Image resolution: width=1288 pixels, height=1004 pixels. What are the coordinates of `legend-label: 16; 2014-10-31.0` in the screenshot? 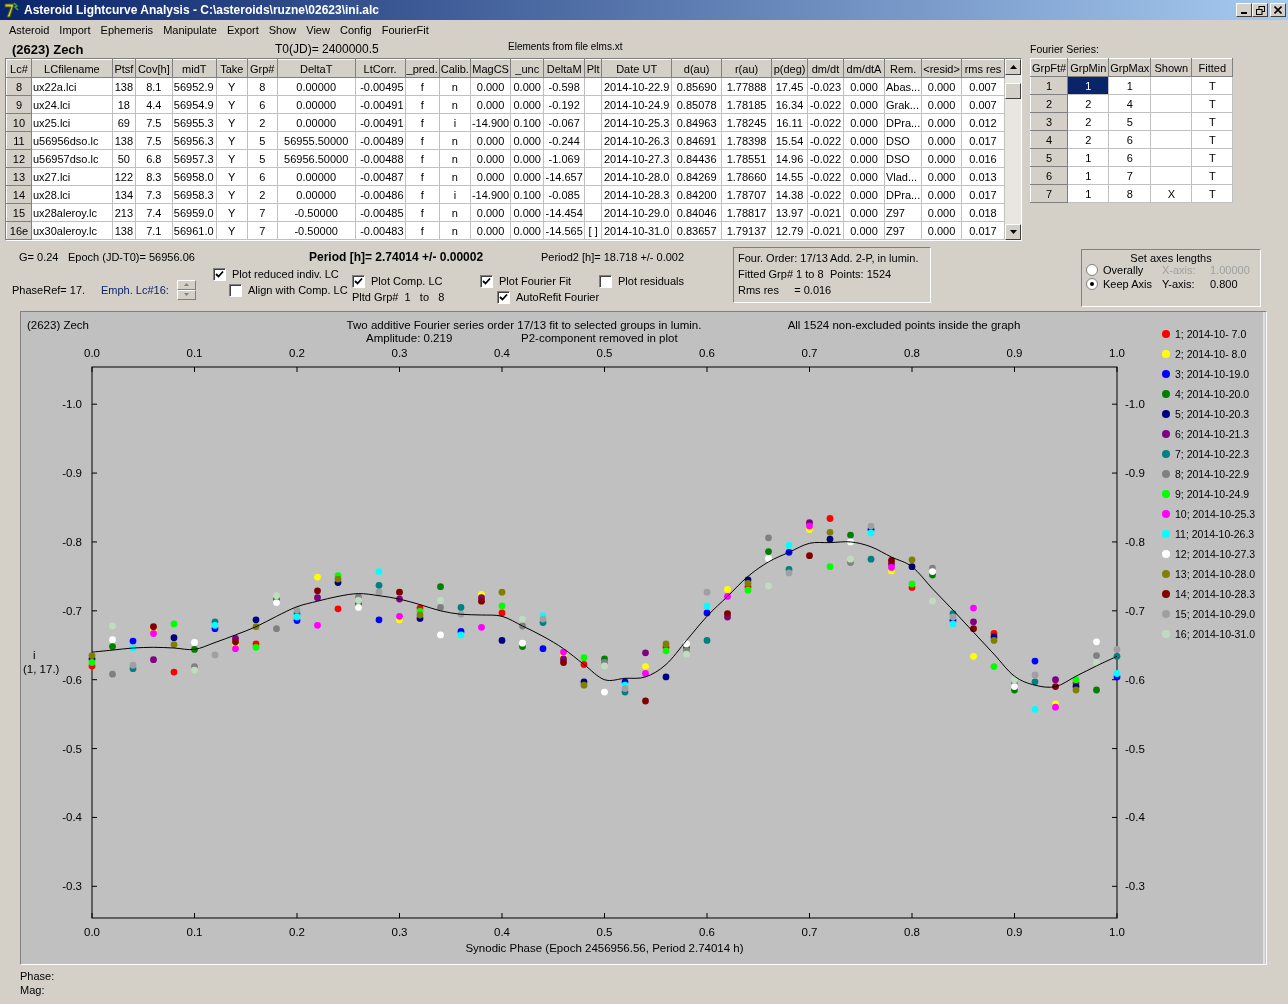 It's located at (1215, 634).